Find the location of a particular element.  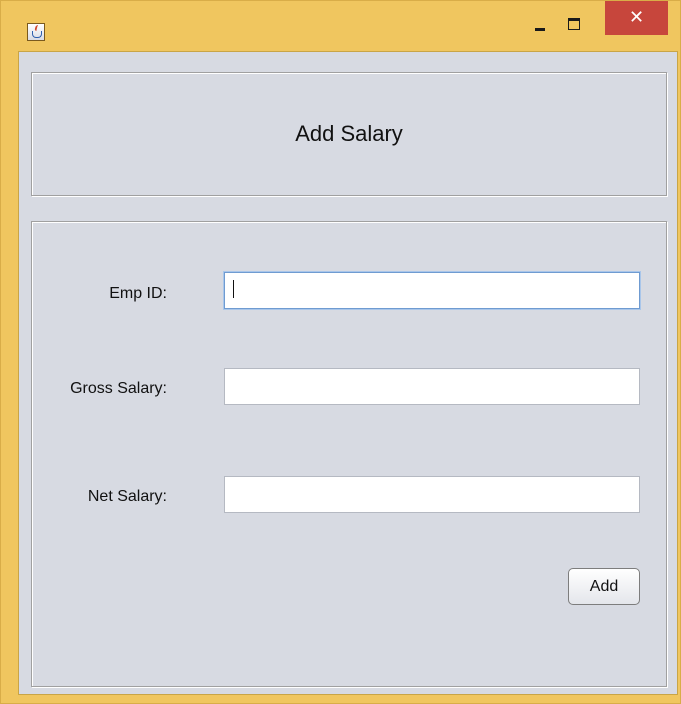

add-button: Add is located at coordinates (604, 586).